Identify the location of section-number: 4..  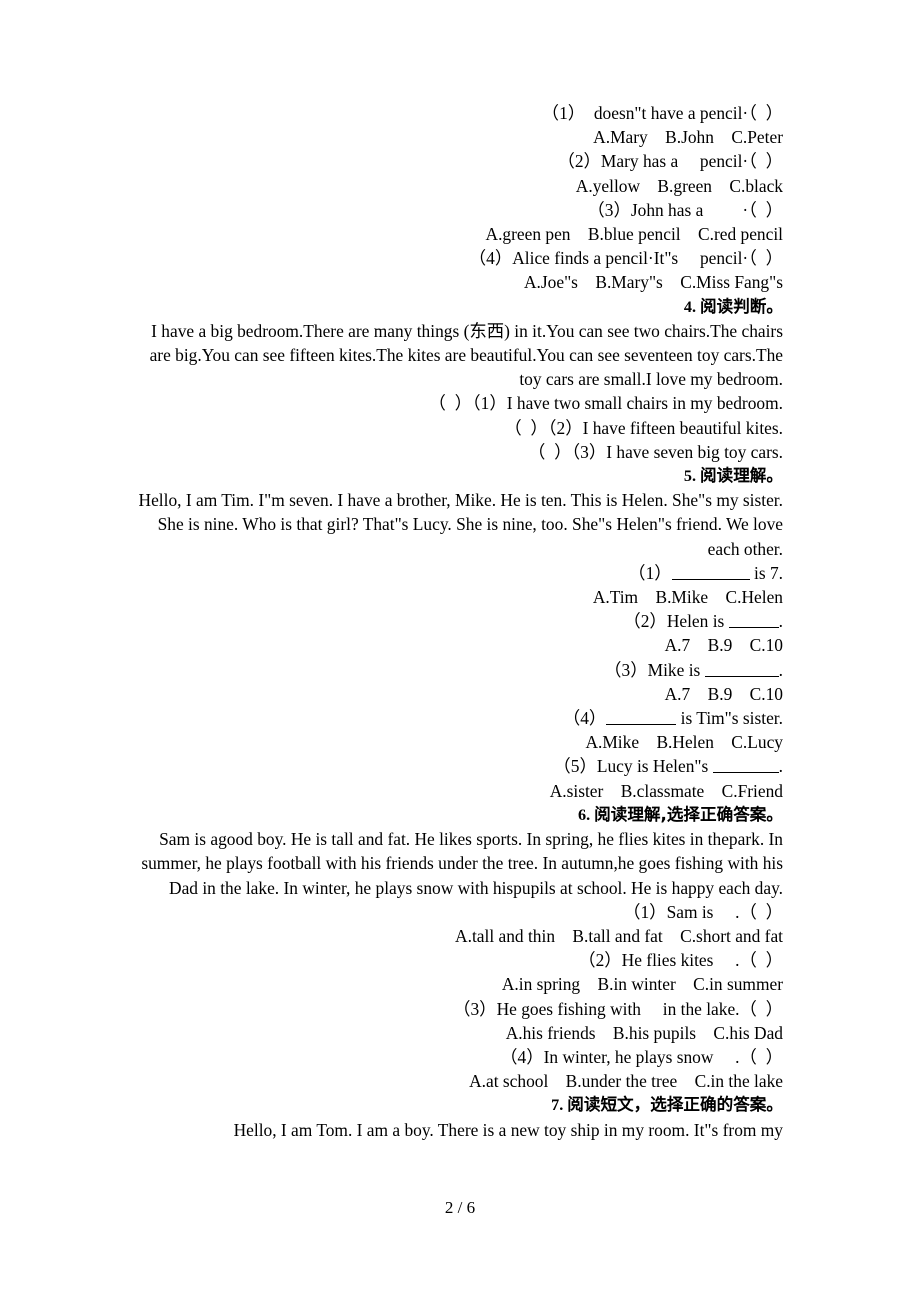
(692, 306).